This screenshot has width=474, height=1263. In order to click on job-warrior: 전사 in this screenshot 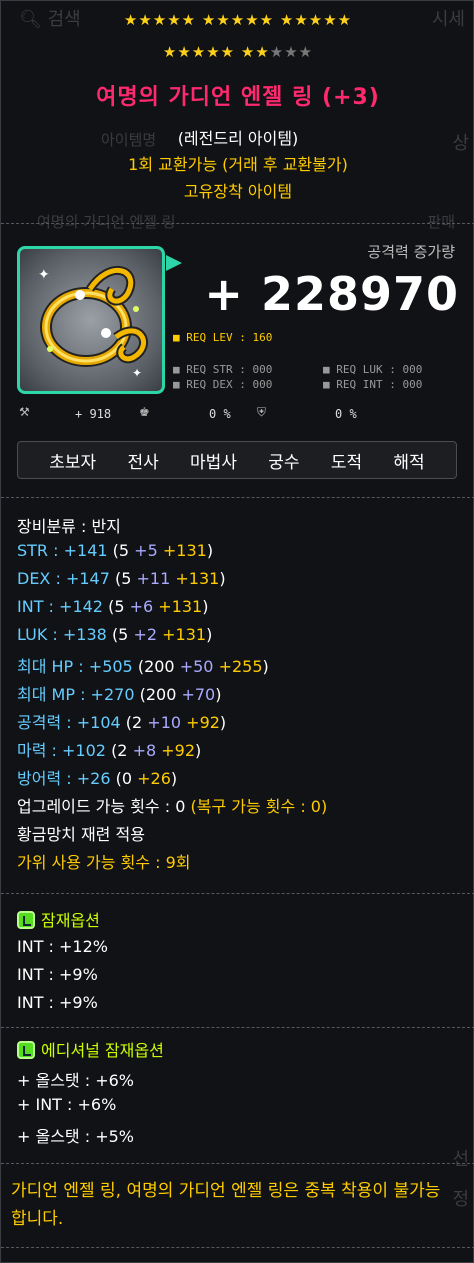, I will do `click(143, 462)`.